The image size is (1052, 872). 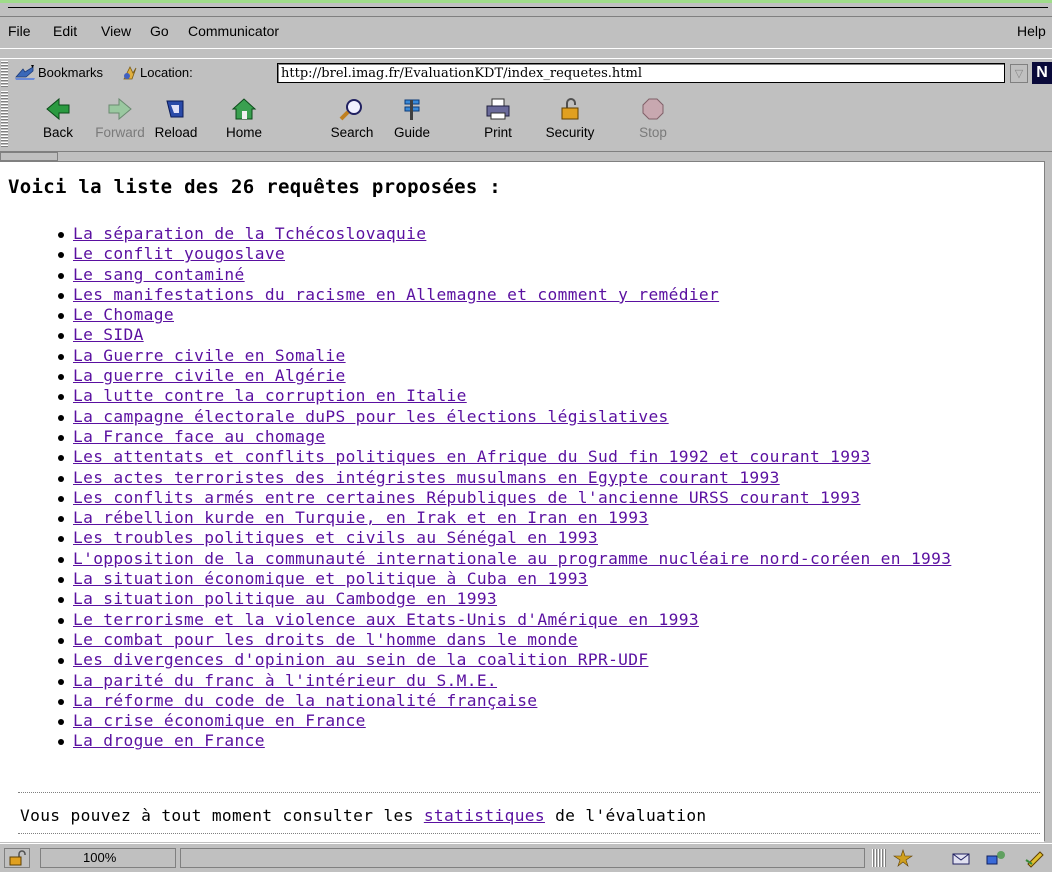 I want to click on unlocked-padlock-icon, so click(x=17, y=858).